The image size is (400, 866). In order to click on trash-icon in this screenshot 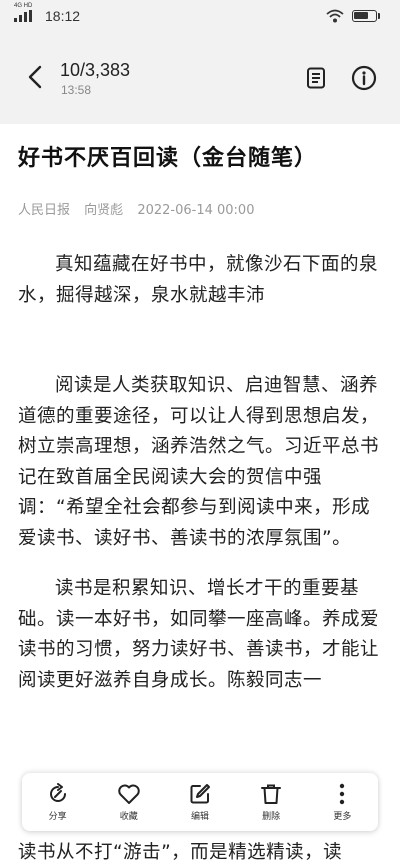, I will do `click(271, 794)`.